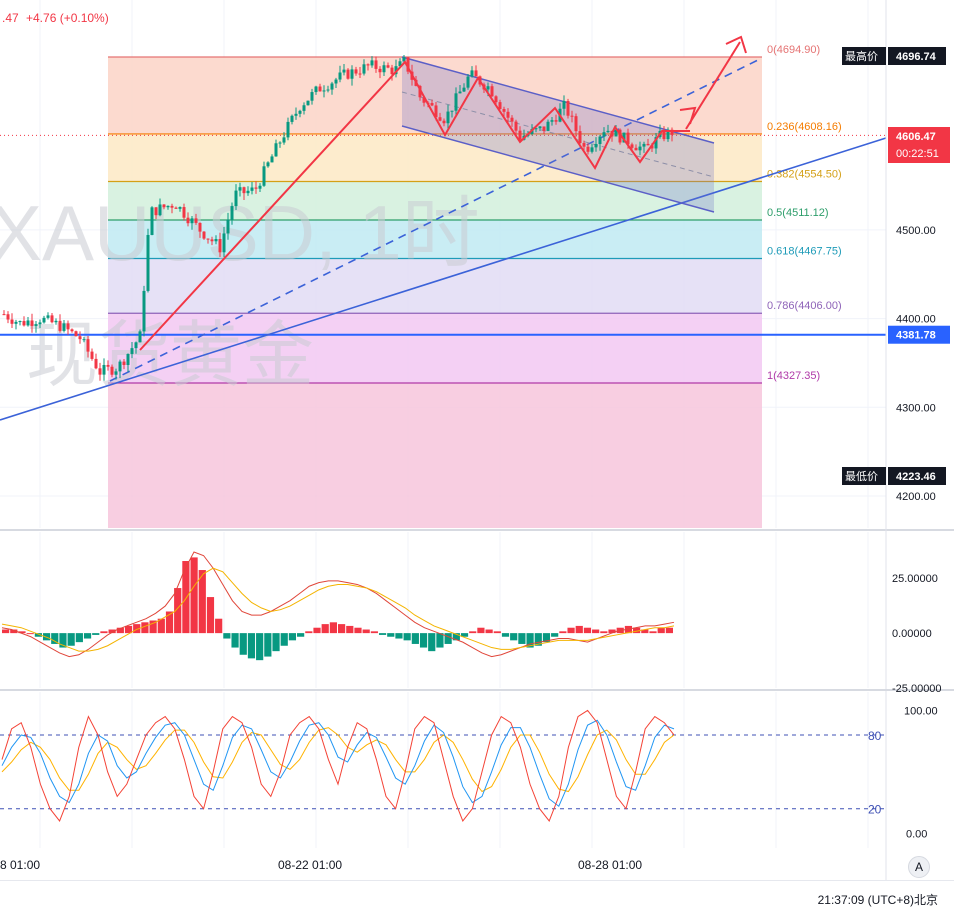 Image resolution: width=954 pixels, height=913 pixels. I want to click on time-tick-label: 08-28 01:00, so click(610, 865).